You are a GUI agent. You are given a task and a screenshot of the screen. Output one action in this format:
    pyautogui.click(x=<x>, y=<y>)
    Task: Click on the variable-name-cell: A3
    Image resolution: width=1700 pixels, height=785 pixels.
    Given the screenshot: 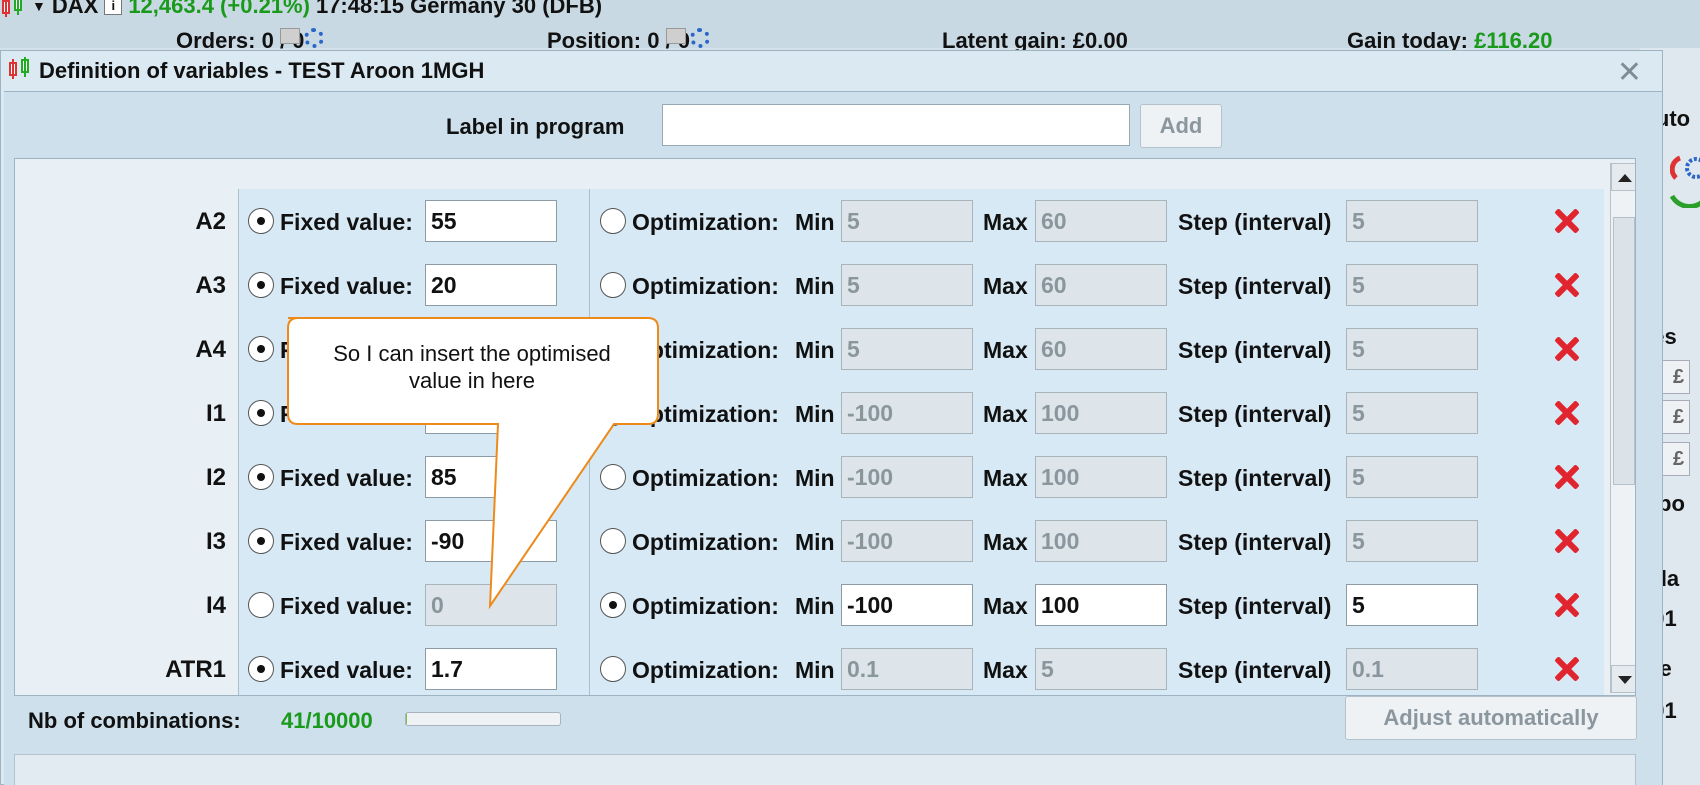 What is the action you would take?
    pyautogui.click(x=134, y=285)
    